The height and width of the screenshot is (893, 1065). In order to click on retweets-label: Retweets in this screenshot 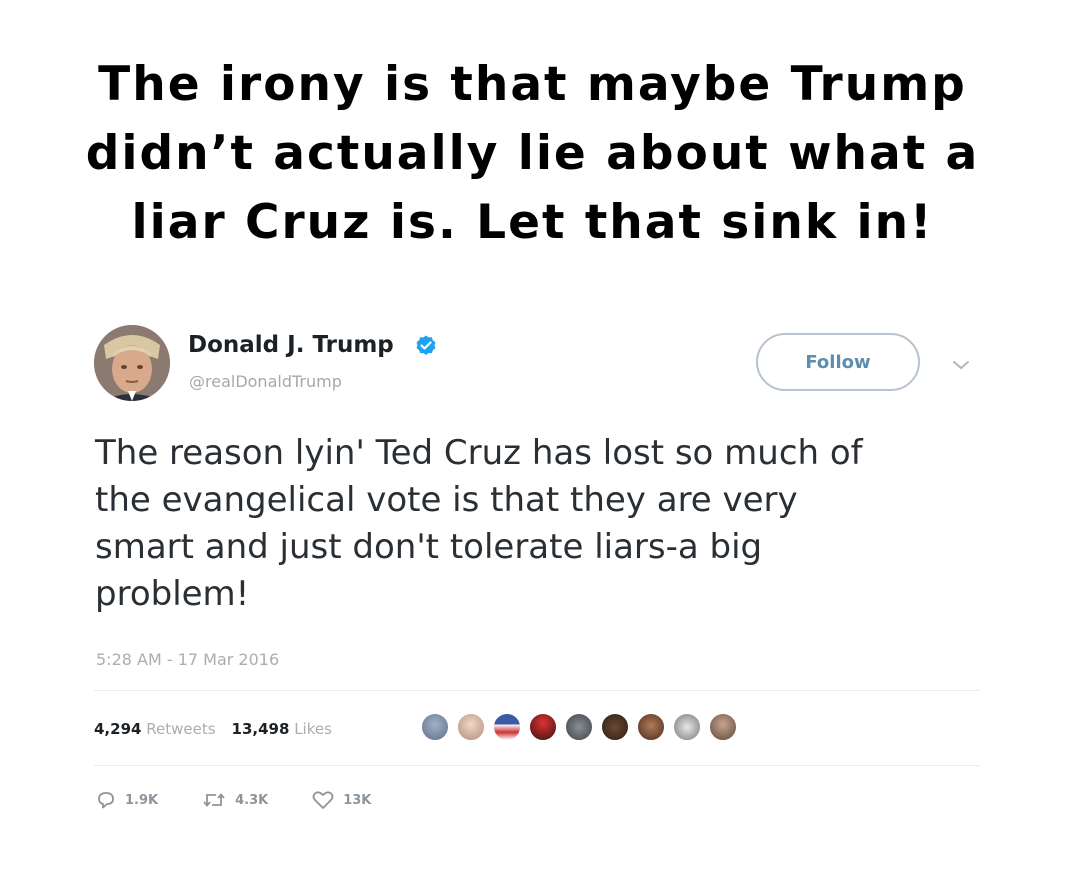, I will do `click(180, 729)`.